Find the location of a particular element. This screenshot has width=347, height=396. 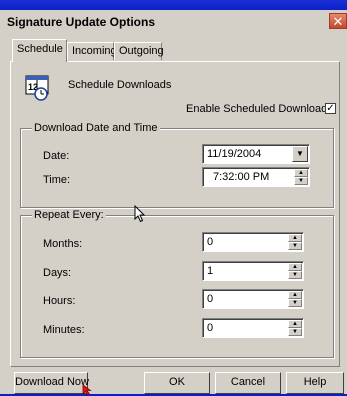

title-bar: Signature Update Options ✕ is located at coordinates (173, 21).